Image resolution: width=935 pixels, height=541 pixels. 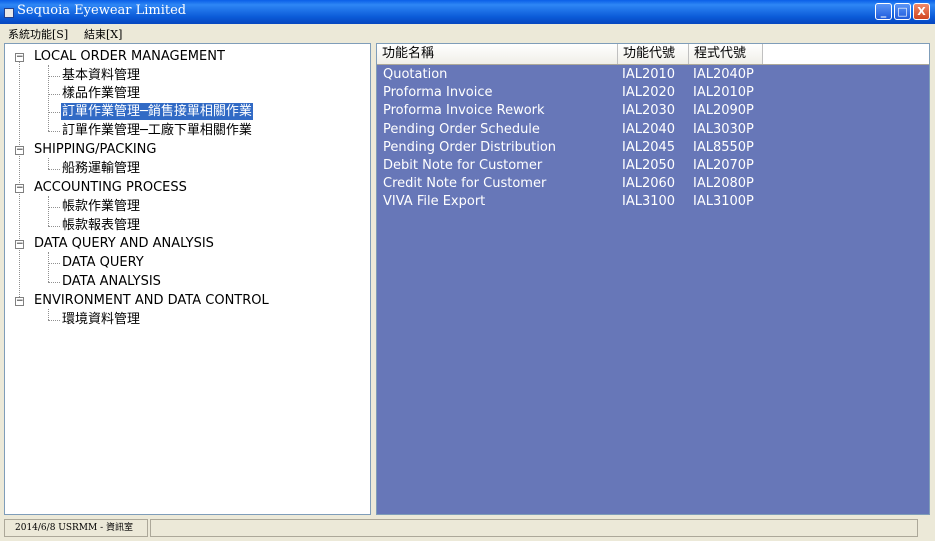 What do you see at coordinates (534, 528) in the screenshot?
I see `status-message` at bounding box center [534, 528].